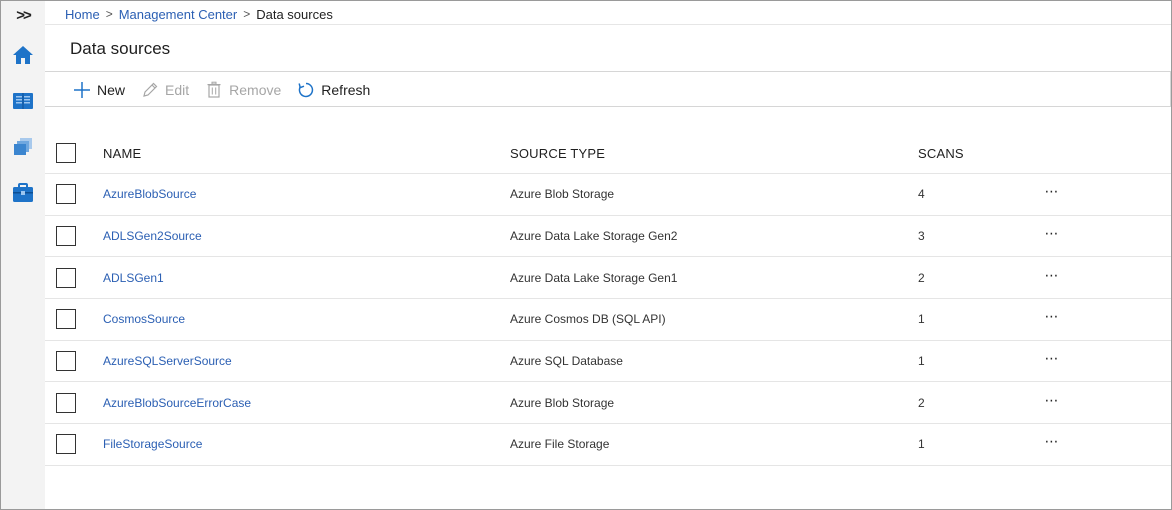  What do you see at coordinates (941, 153) in the screenshot?
I see `column-header-scans: SCANS` at bounding box center [941, 153].